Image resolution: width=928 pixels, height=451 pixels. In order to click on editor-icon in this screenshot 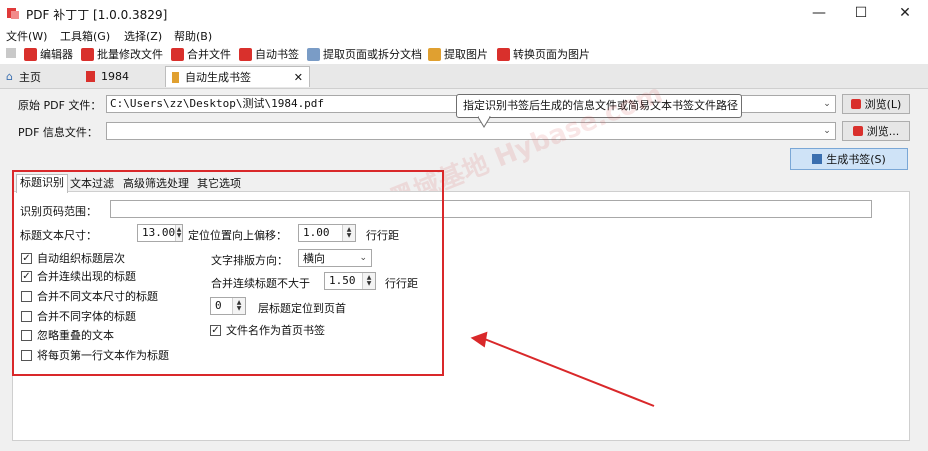, I will do `click(30, 54)`.